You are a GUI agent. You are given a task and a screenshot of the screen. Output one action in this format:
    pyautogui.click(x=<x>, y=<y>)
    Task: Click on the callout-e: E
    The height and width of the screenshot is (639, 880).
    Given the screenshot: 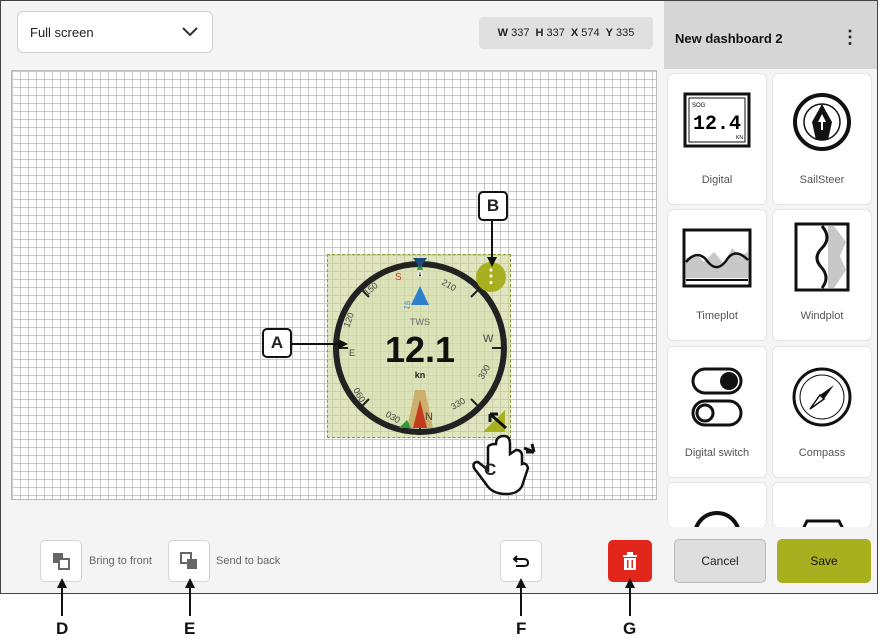 What is the action you would take?
    pyautogui.click(x=190, y=628)
    